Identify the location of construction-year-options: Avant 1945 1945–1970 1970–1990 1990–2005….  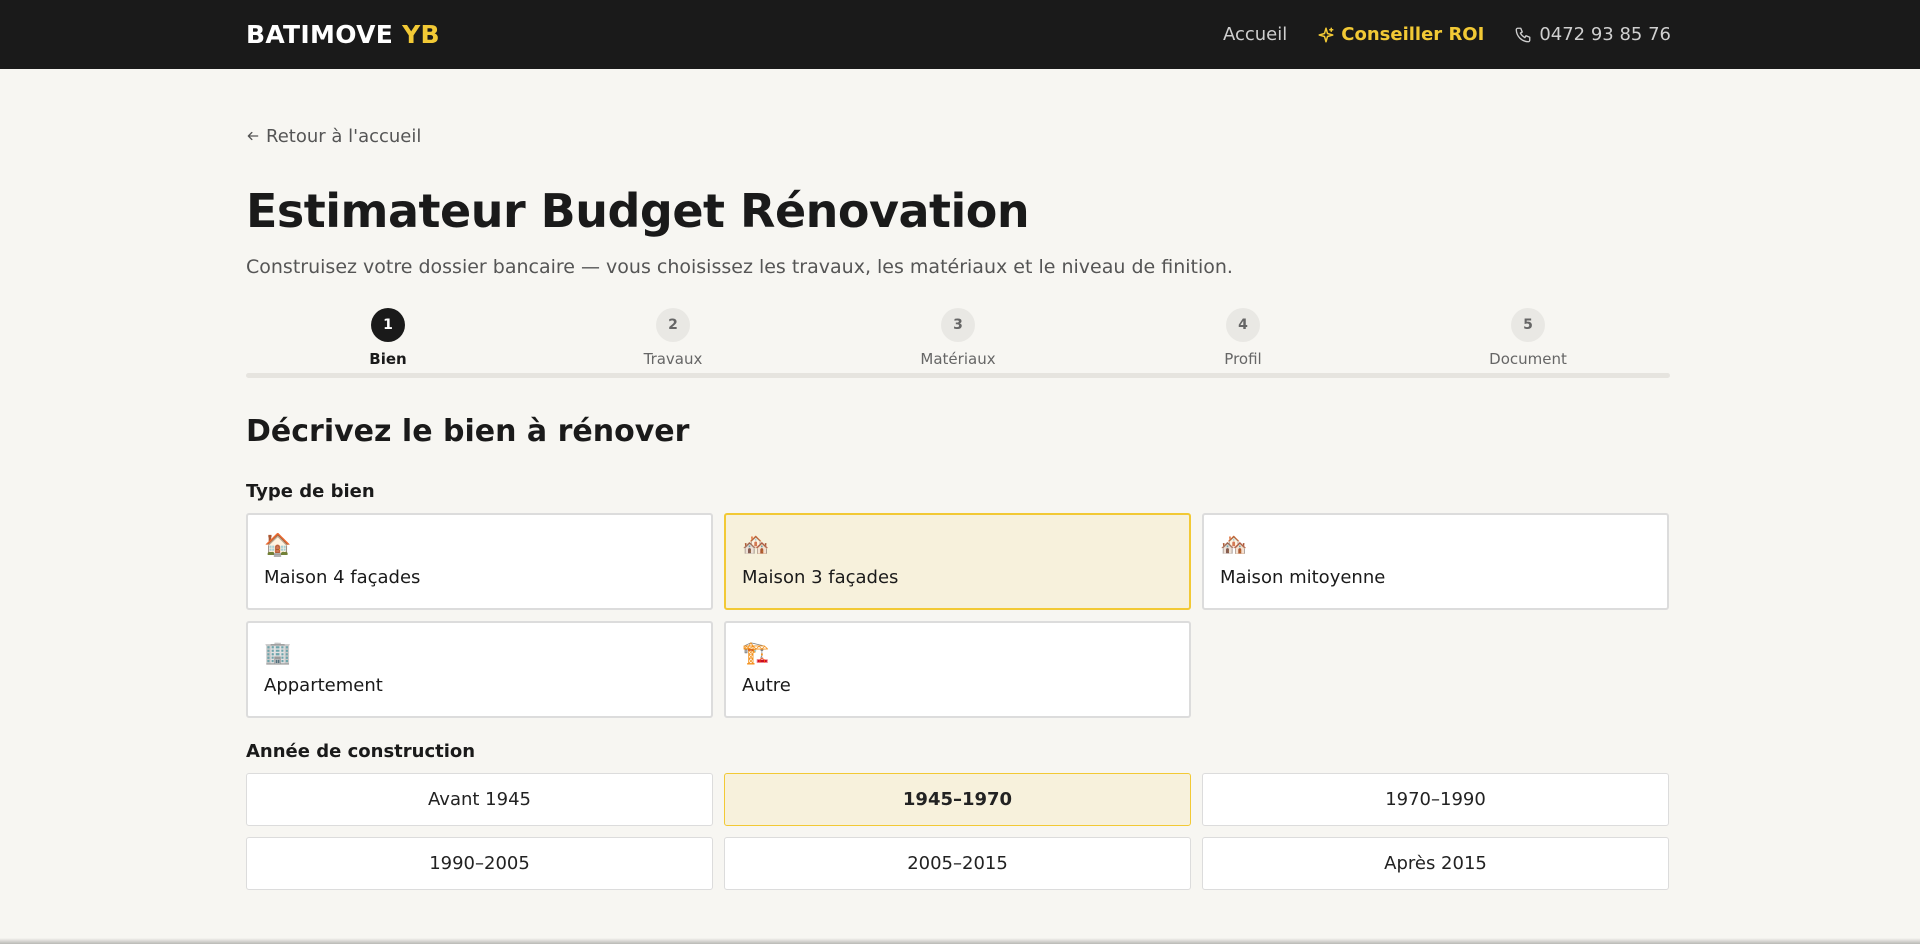
(958, 831).